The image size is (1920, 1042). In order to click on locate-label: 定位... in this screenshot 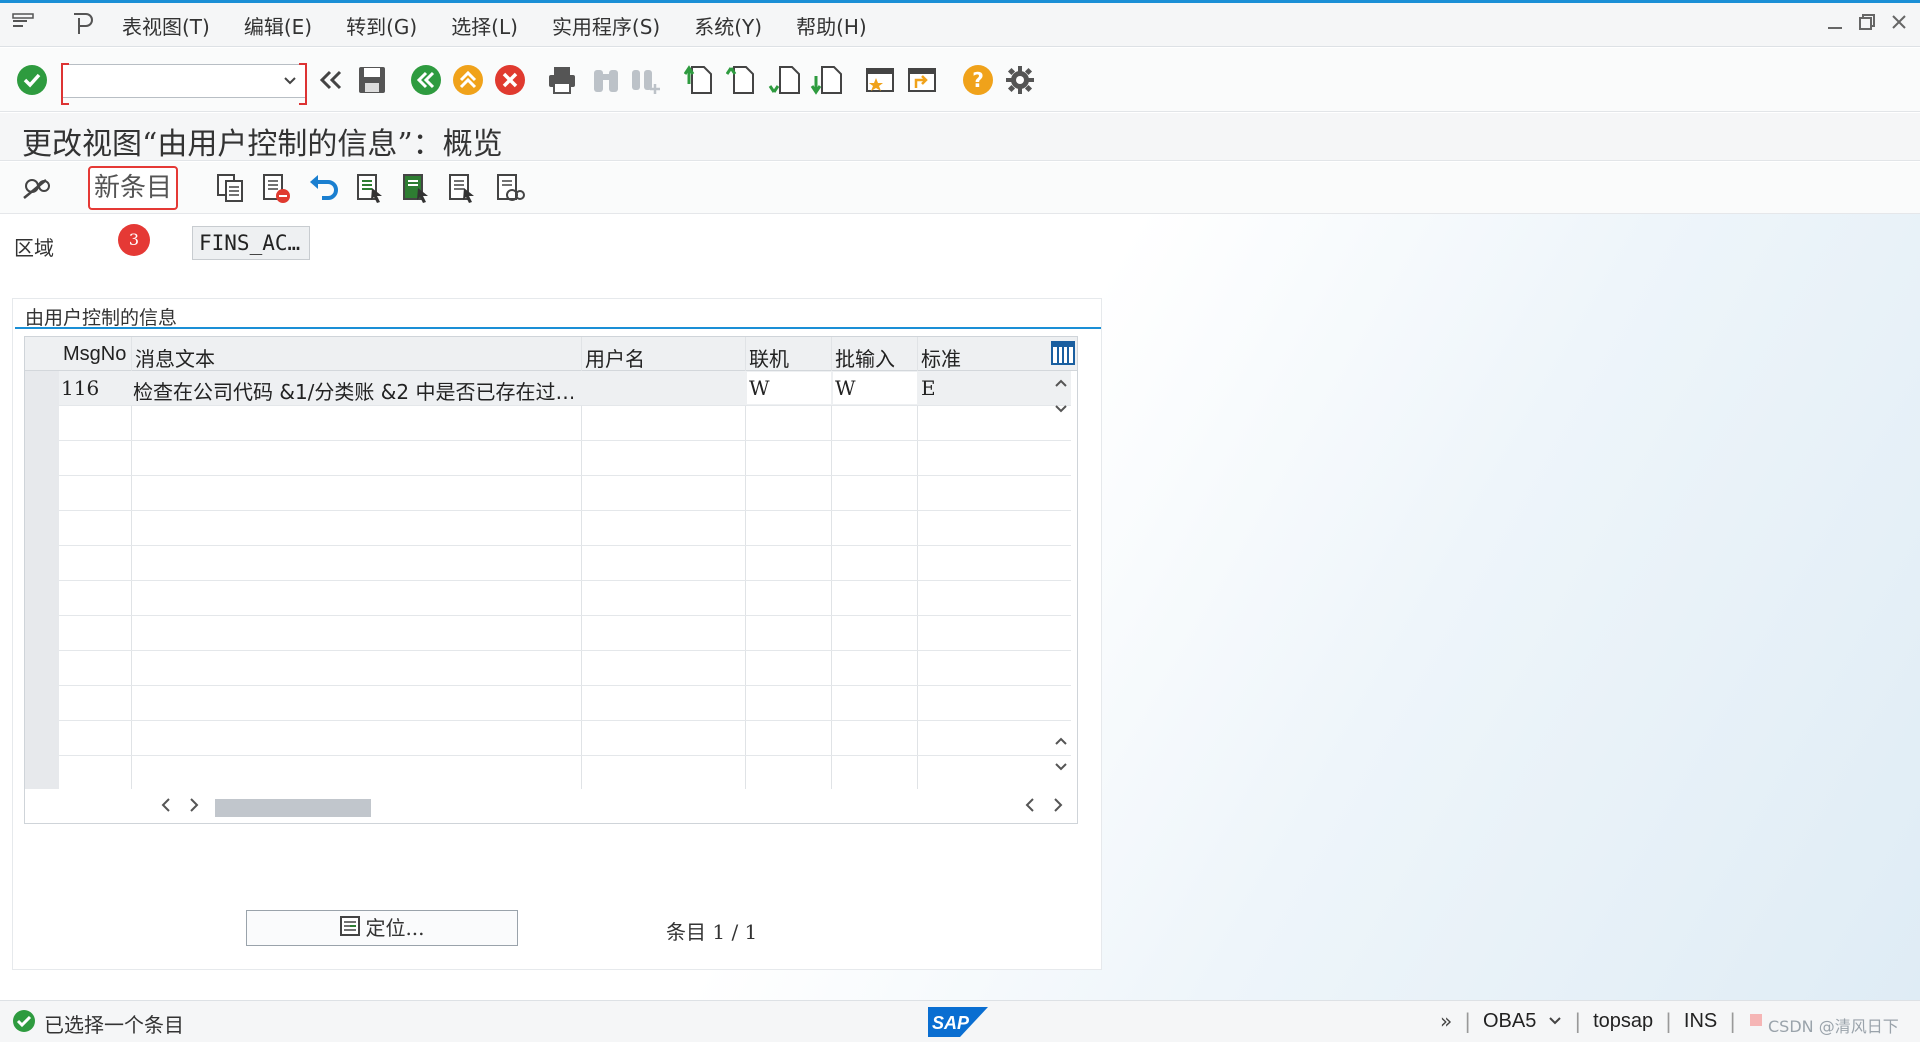, I will do `click(395, 928)`.